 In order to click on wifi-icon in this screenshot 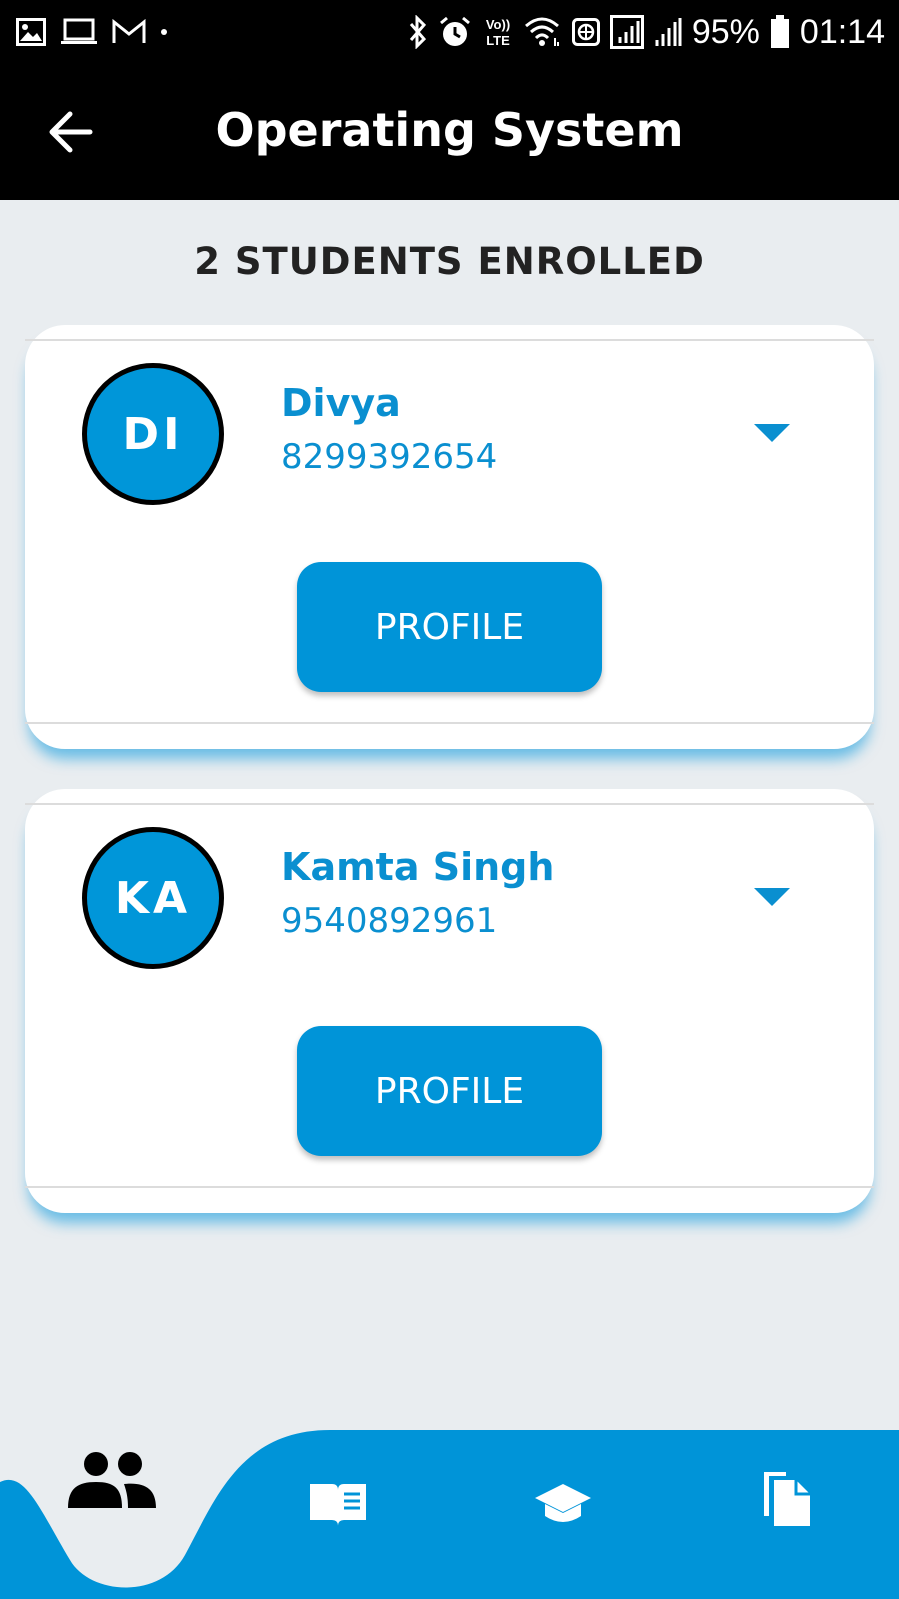, I will do `click(541, 31)`.